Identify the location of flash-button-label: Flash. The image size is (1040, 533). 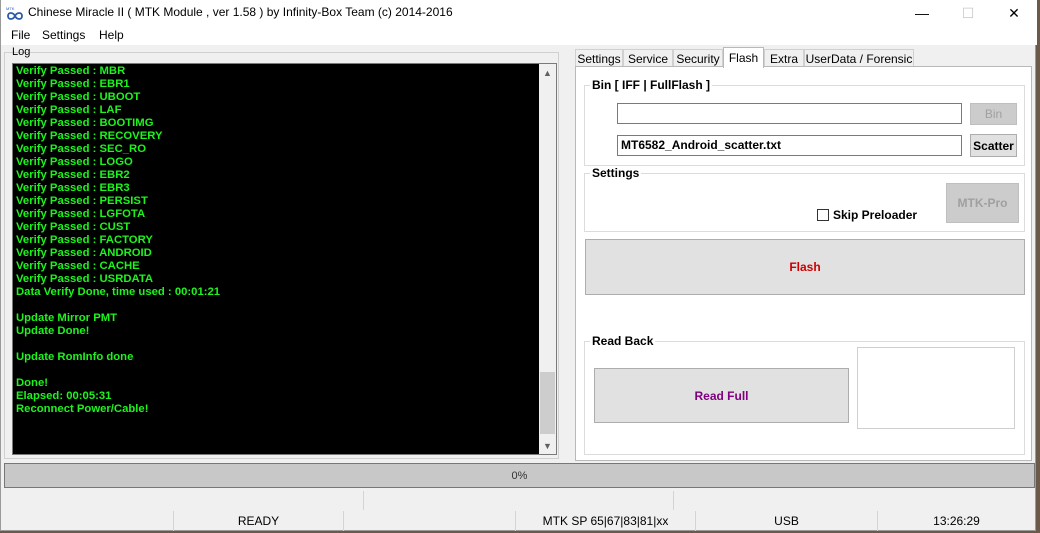
(805, 267).